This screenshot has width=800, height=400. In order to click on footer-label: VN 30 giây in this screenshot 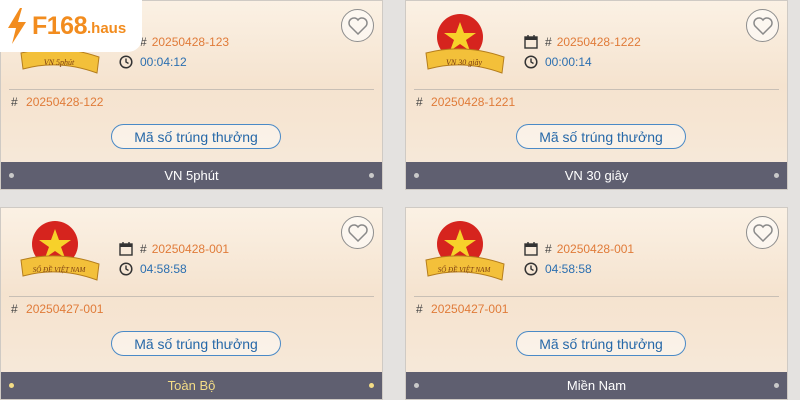, I will do `click(596, 175)`.